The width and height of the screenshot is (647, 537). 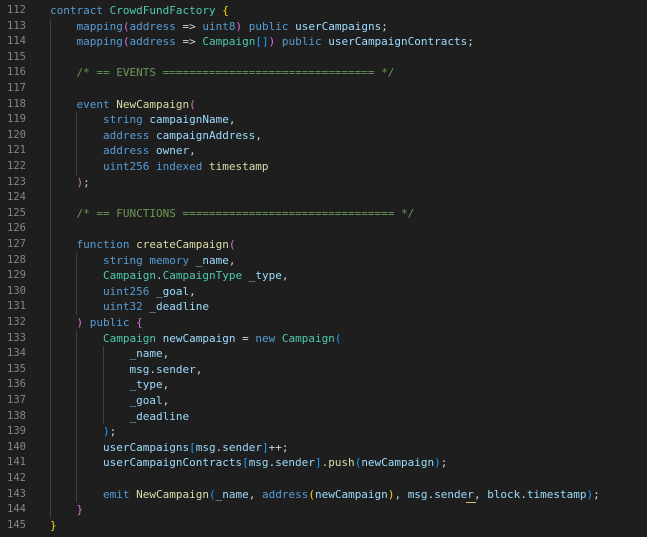 I want to click on line-number: 125, so click(x=16, y=212).